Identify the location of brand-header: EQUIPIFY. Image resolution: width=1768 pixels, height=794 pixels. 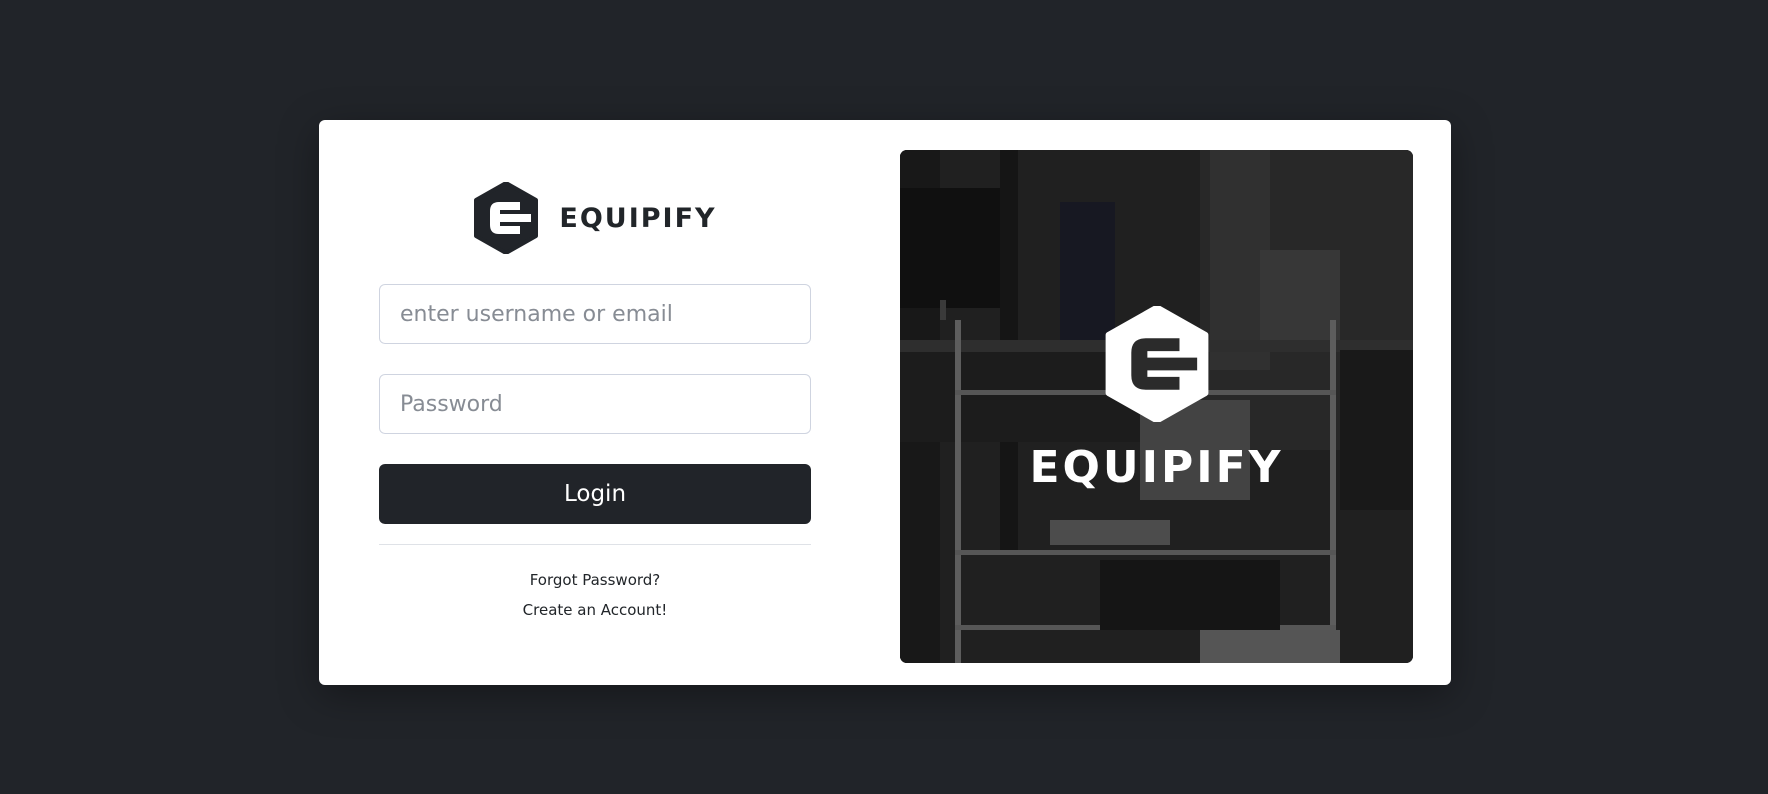
(595, 218).